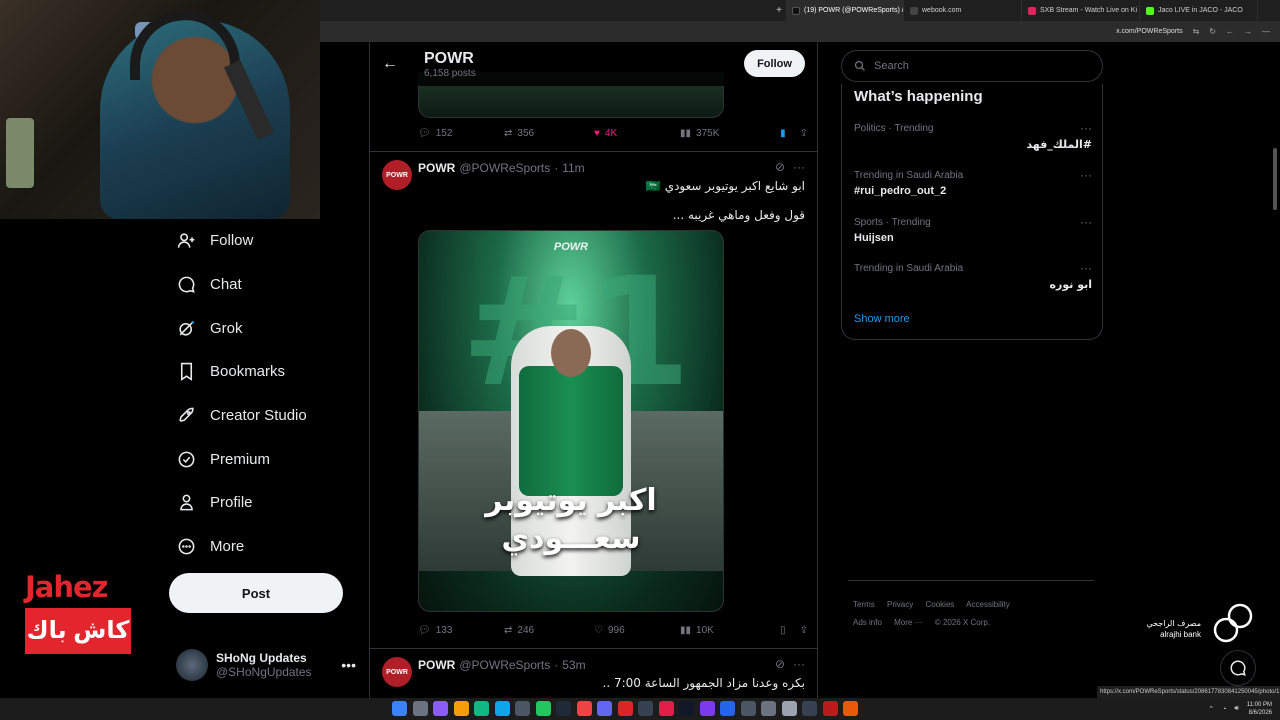 This screenshot has height=720, width=1280. I want to click on browser-tab-sxb: SXB Stream - Watch Live on Ki, so click(1081, 10).